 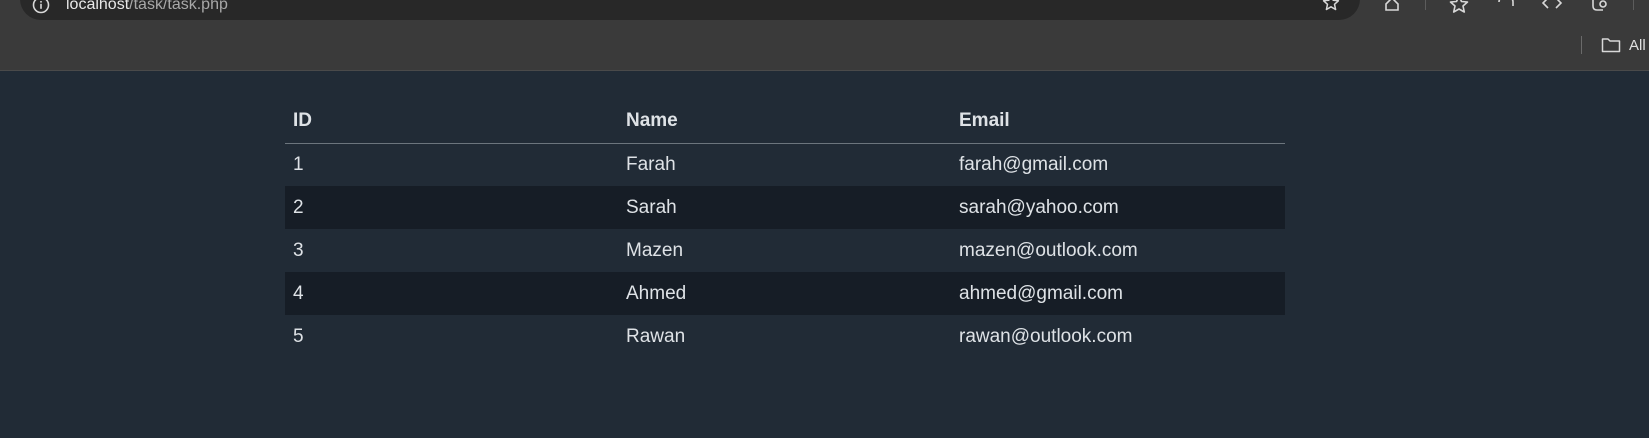 I want to click on bookmark-folder-label: All, so click(x=1637, y=45).